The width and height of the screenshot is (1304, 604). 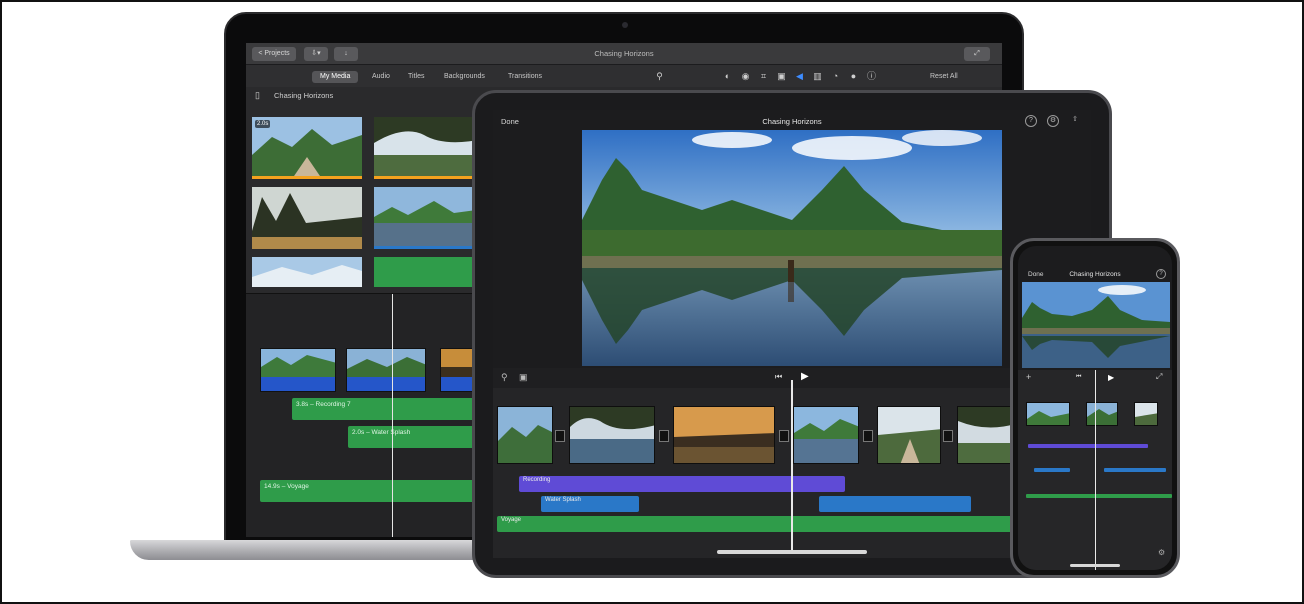 What do you see at coordinates (381, 77) in the screenshot?
I see `tab-audio: Audio` at bounding box center [381, 77].